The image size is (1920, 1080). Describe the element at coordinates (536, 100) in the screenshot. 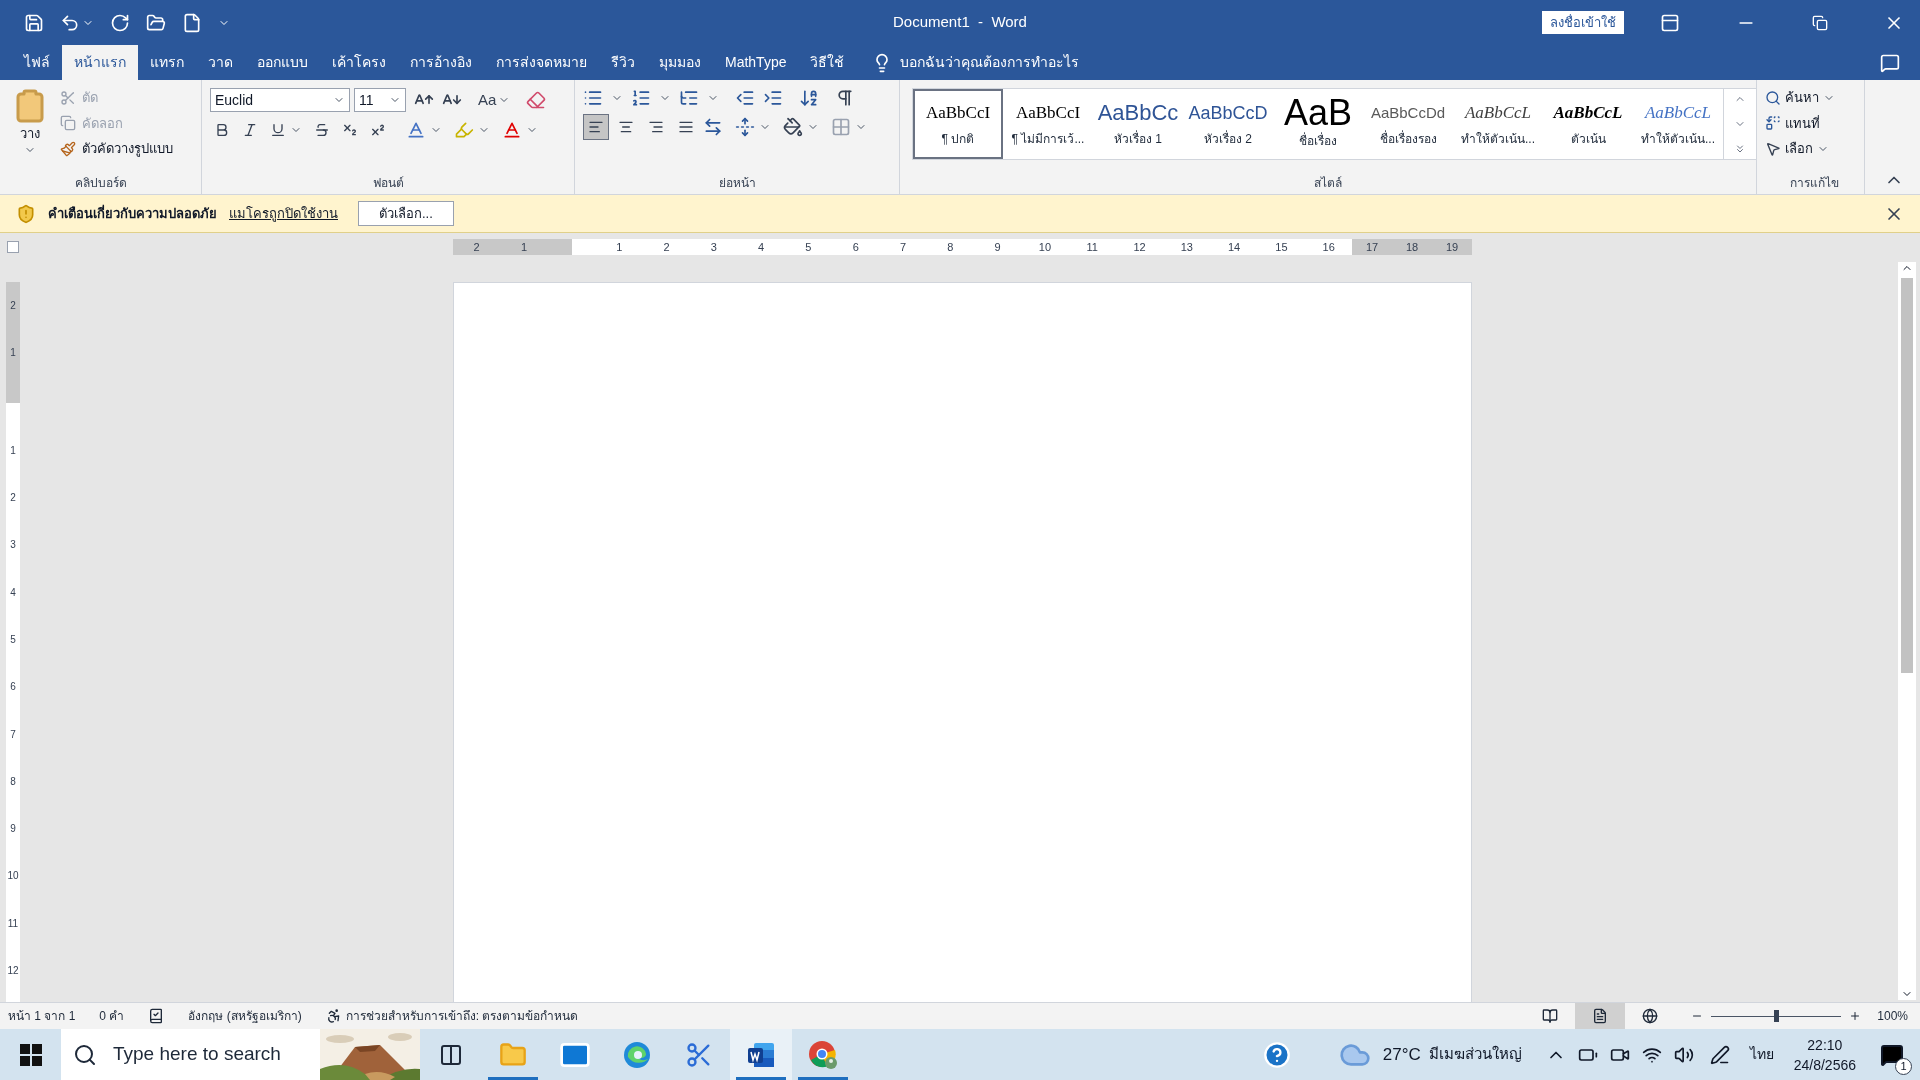

I see `eraser-icon` at that location.